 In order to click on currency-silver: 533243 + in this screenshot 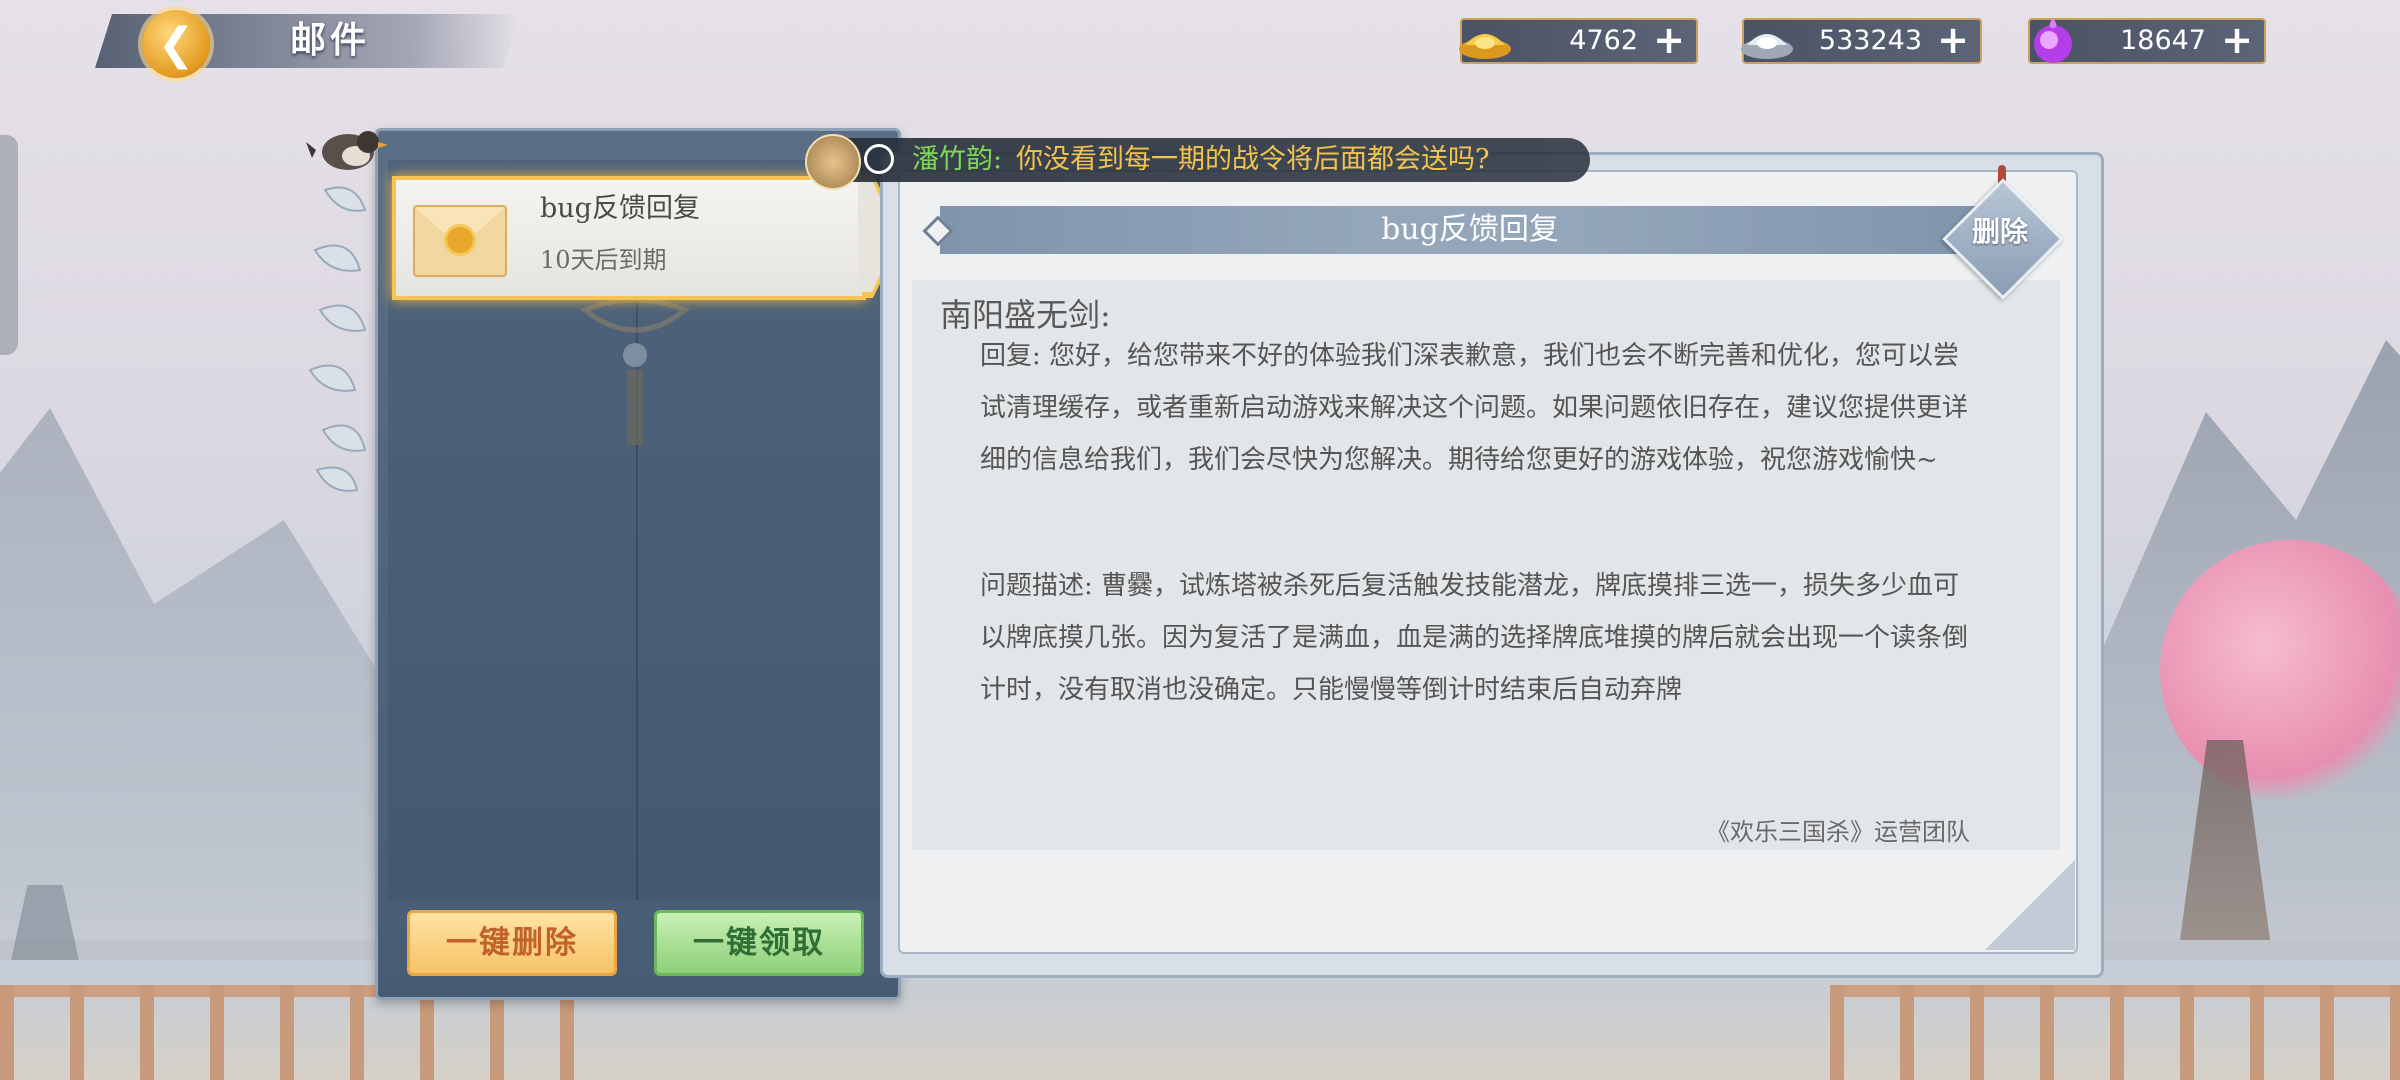, I will do `click(1861, 41)`.